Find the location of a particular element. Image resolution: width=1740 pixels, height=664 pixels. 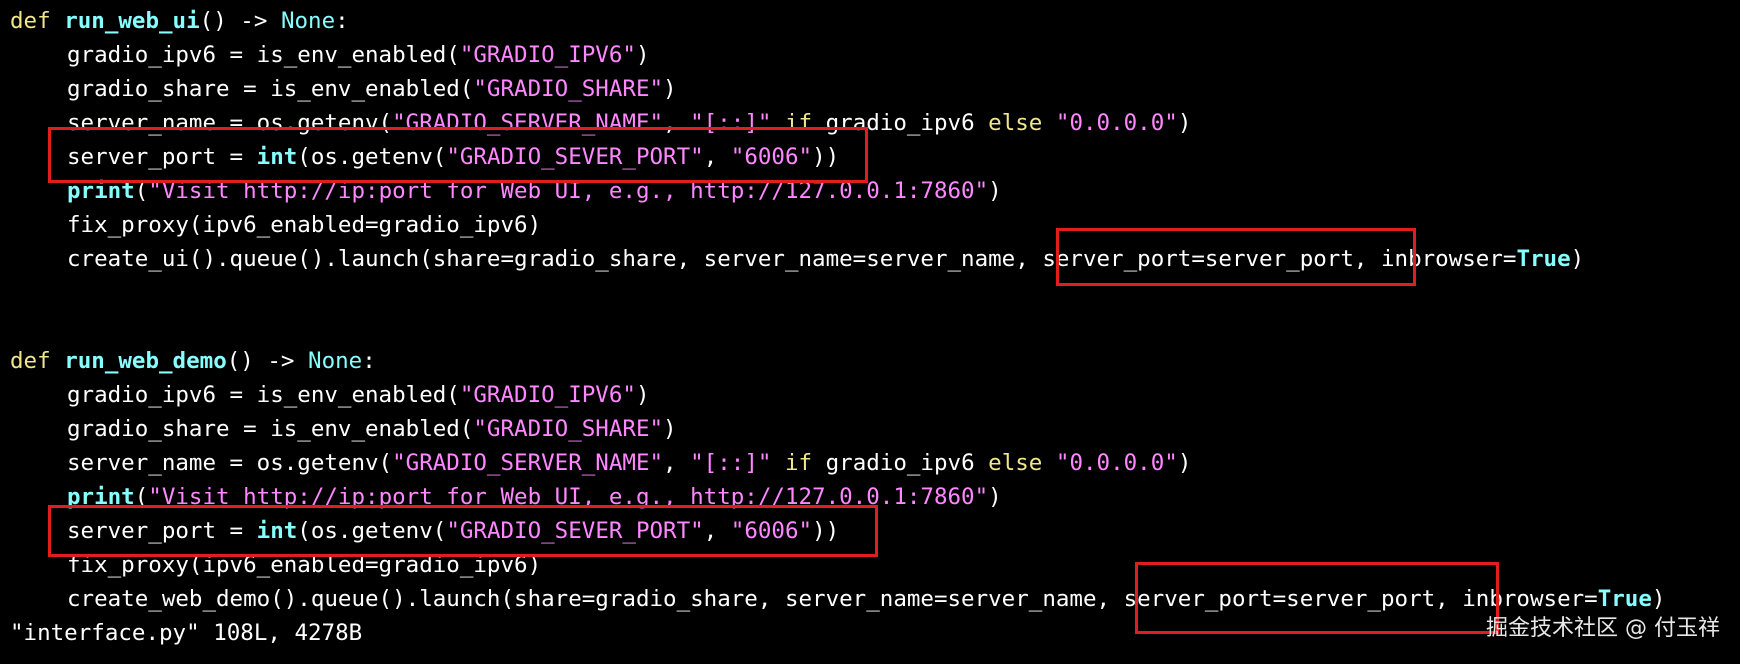

code-line: def run_web_ui() -> None: is located at coordinates (179, 21).